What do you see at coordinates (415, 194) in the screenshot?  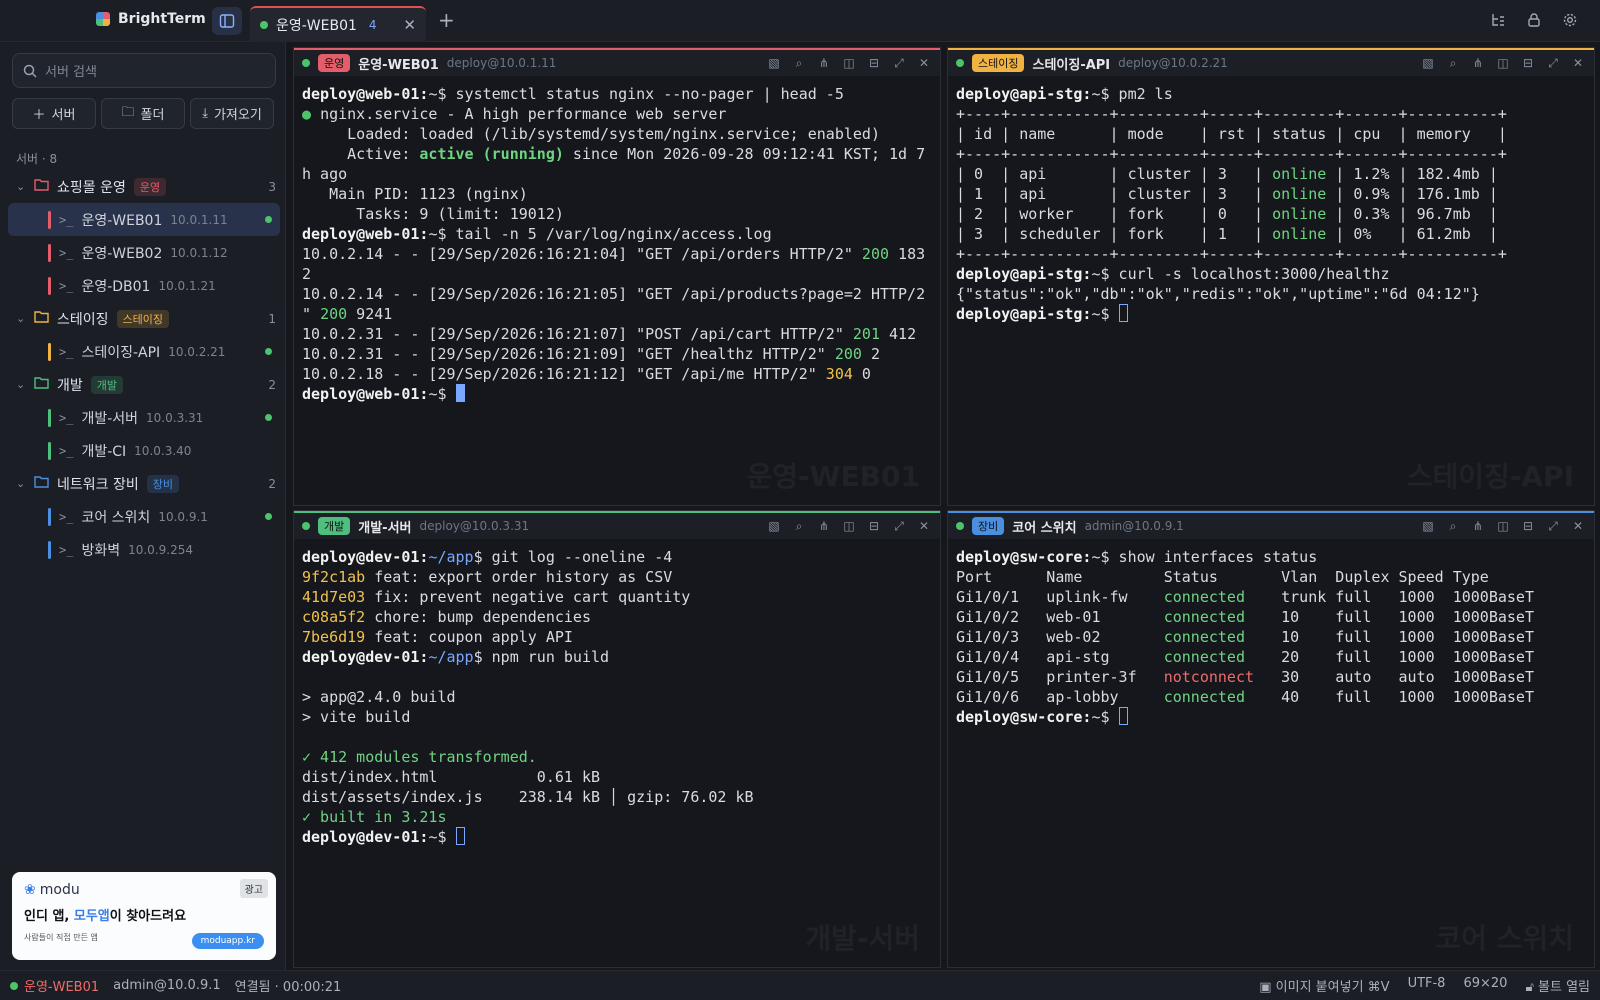 I see `terminal-text: Main PID: 1123 (nginx)` at bounding box center [415, 194].